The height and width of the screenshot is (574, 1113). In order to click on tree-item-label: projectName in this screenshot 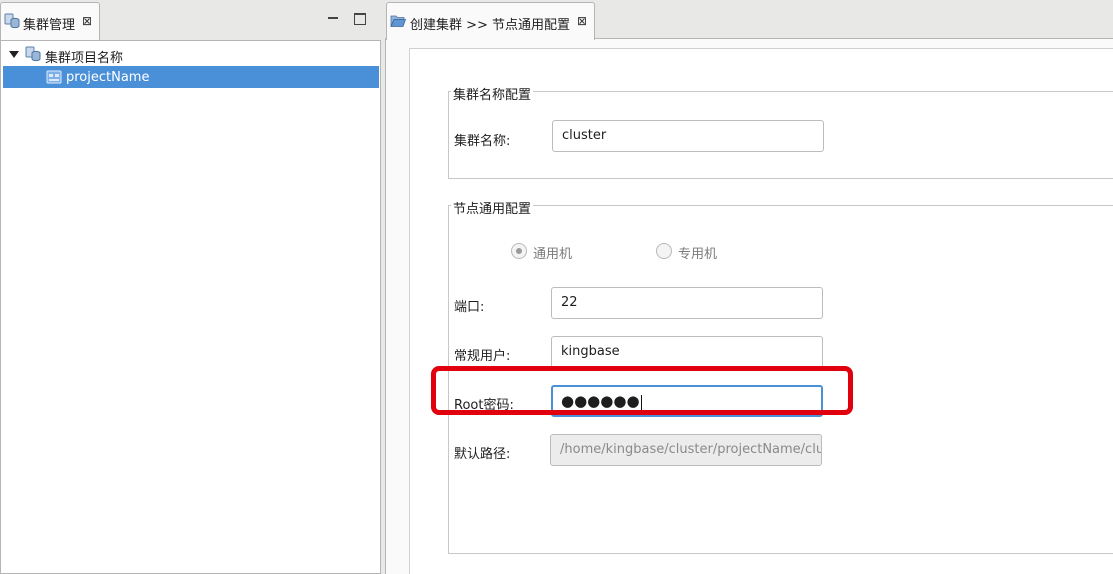, I will do `click(108, 77)`.